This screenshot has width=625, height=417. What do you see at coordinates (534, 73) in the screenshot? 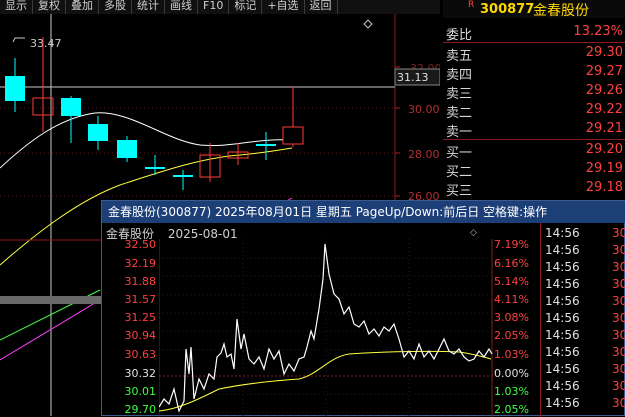
I see `sell-row-4: 卖四 29.27` at bounding box center [534, 73].